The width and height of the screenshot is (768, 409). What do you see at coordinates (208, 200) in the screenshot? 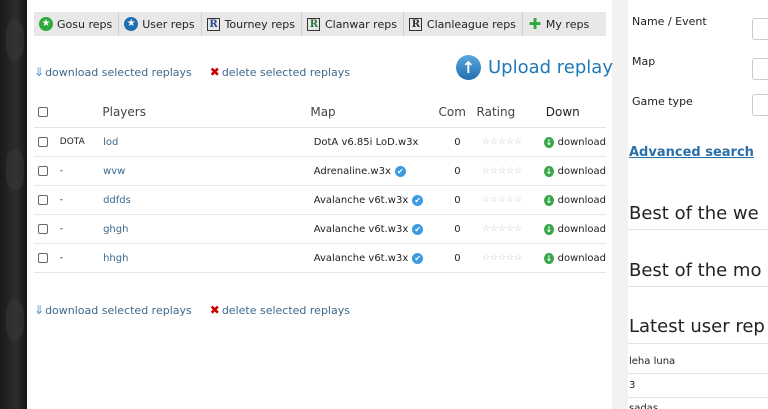
I see `player-link: ddfds` at bounding box center [208, 200].